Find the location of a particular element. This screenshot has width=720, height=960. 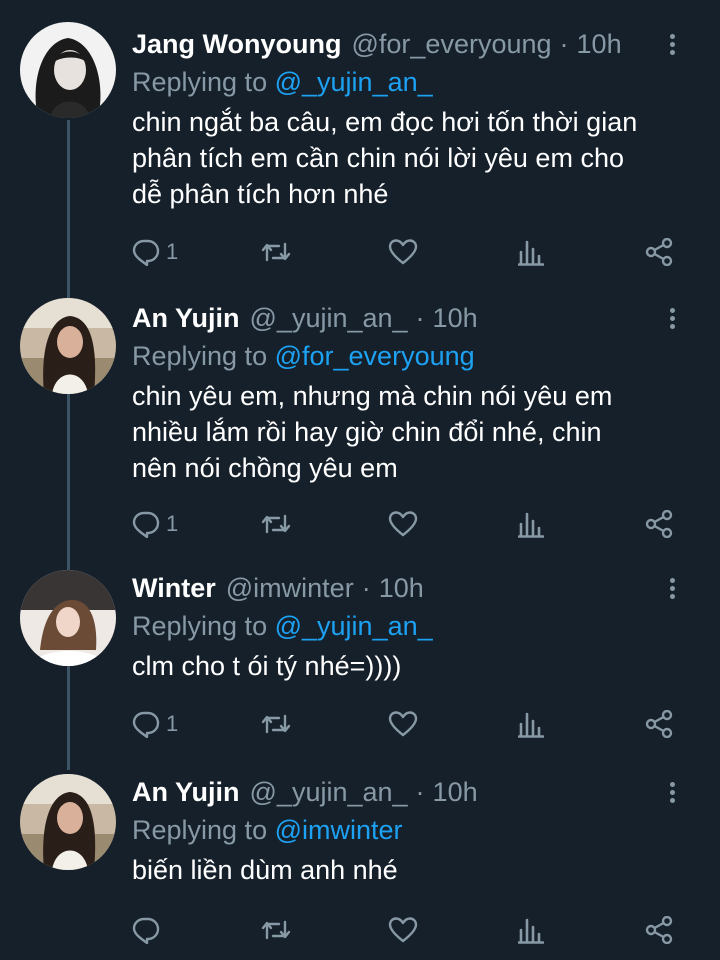

tweet-header: Winter @imwinter · 10h is located at coordinates (414, 588).